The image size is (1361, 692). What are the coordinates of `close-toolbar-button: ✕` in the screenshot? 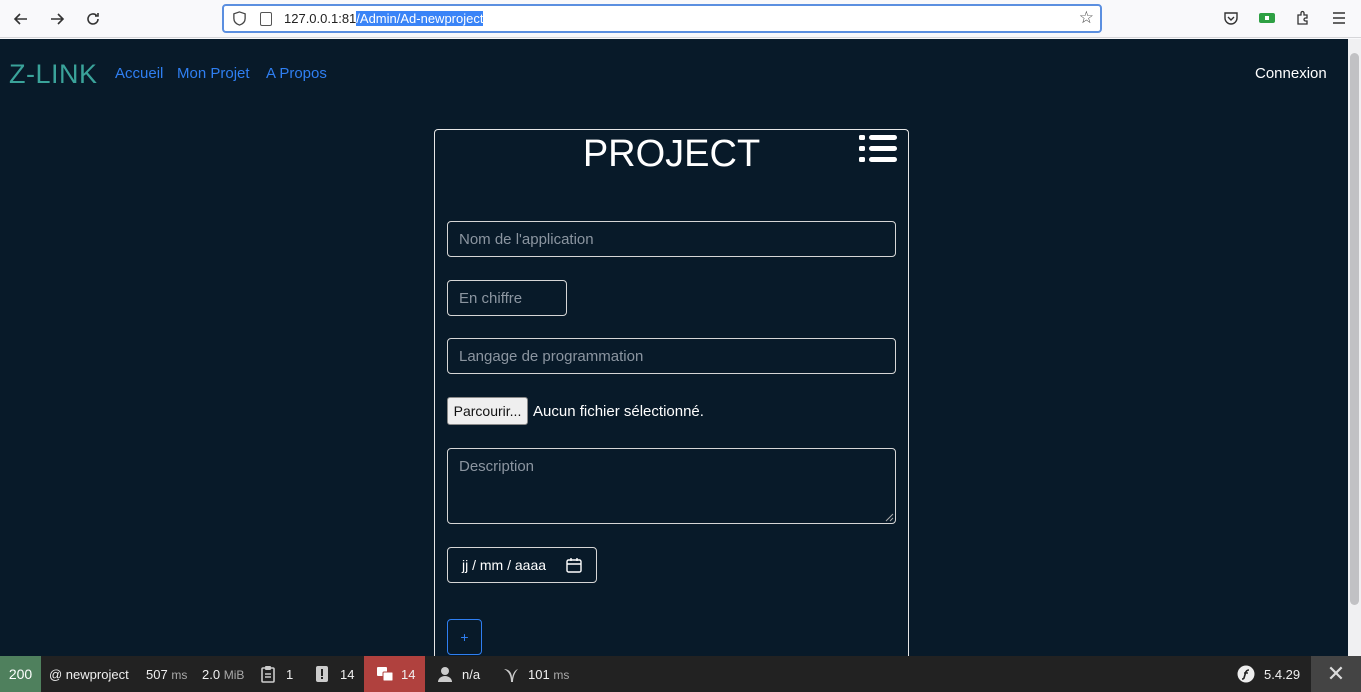 It's located at (1336, 674).